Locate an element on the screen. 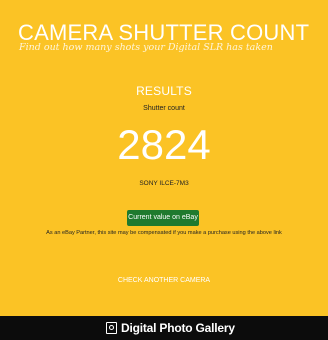 The width and height of the screenshot is (328, 340). results-heading: RESULTS is located at coordinates (164, 91).